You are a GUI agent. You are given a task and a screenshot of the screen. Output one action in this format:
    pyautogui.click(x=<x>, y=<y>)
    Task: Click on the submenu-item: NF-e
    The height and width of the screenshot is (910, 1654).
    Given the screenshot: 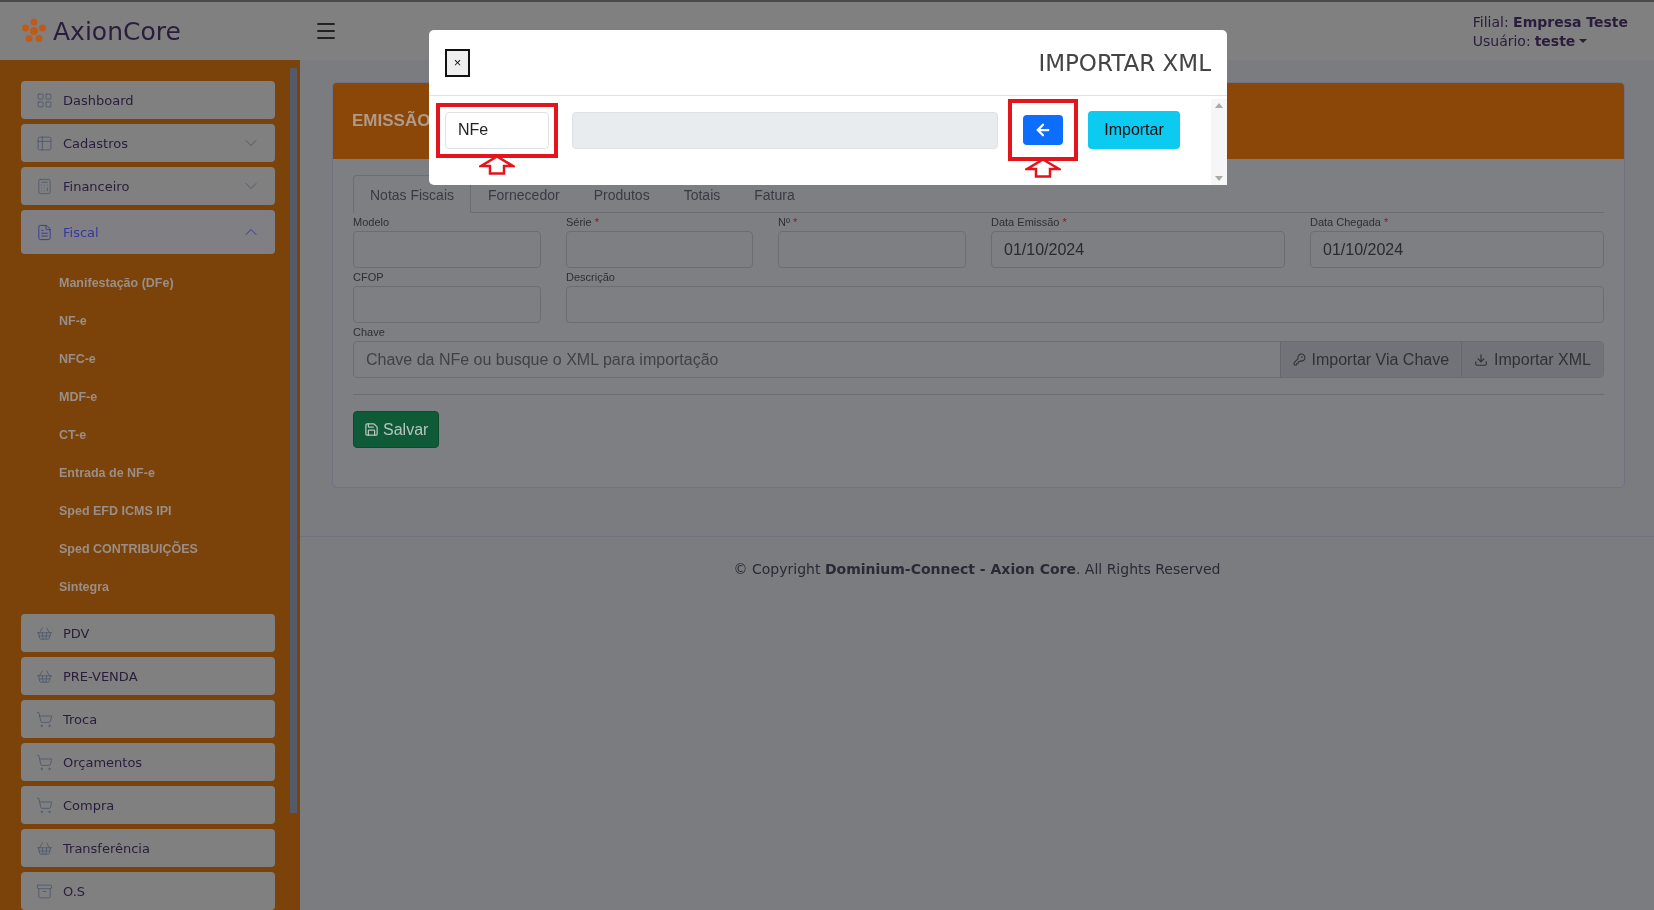 What is the action you would take?
    pyautogui.click(x=167, y=321)
    